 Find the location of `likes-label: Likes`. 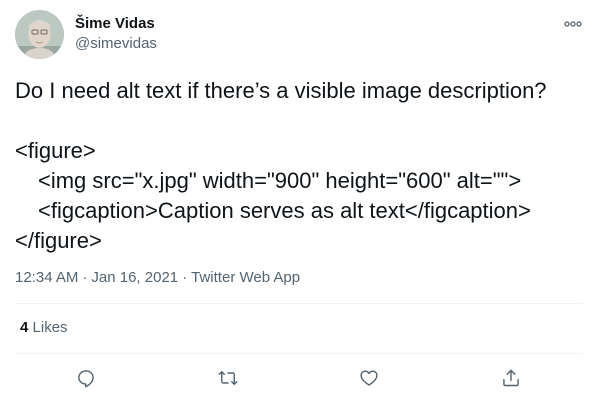

likes-label: Likes is located at coordinates (50, 327).